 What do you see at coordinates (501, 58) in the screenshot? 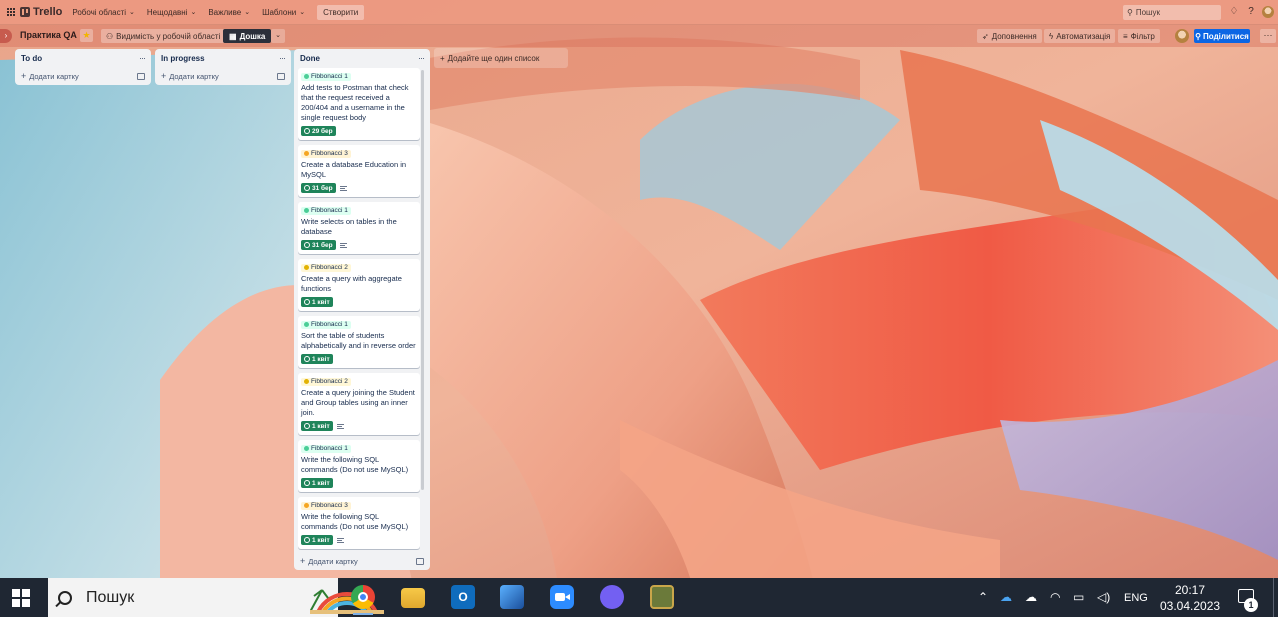
I see `add-list-button: + Додайте ще один список` at bounding box center [501, 58].